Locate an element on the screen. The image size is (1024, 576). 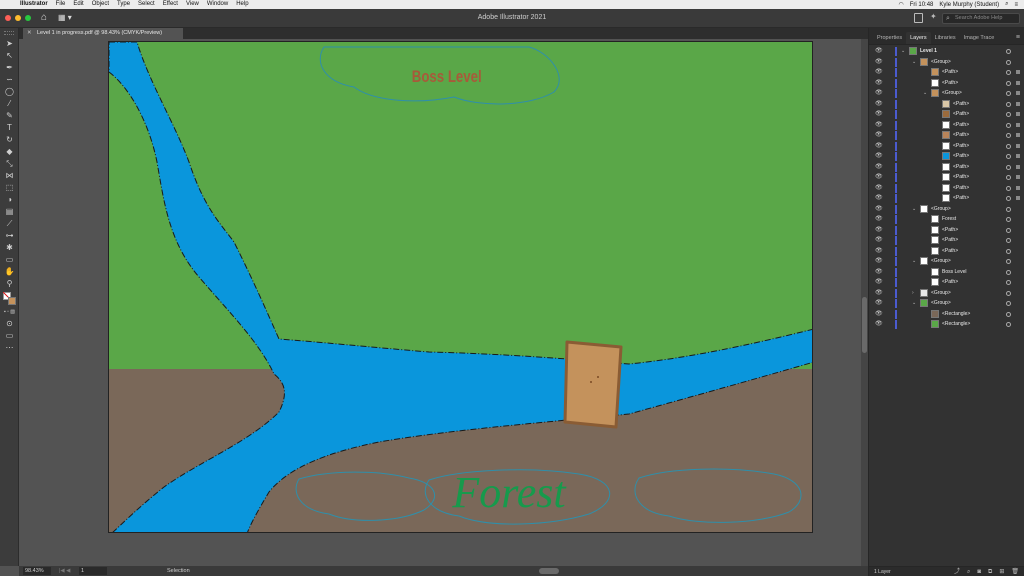
bridge-plank is located at coordinates (593, 384).